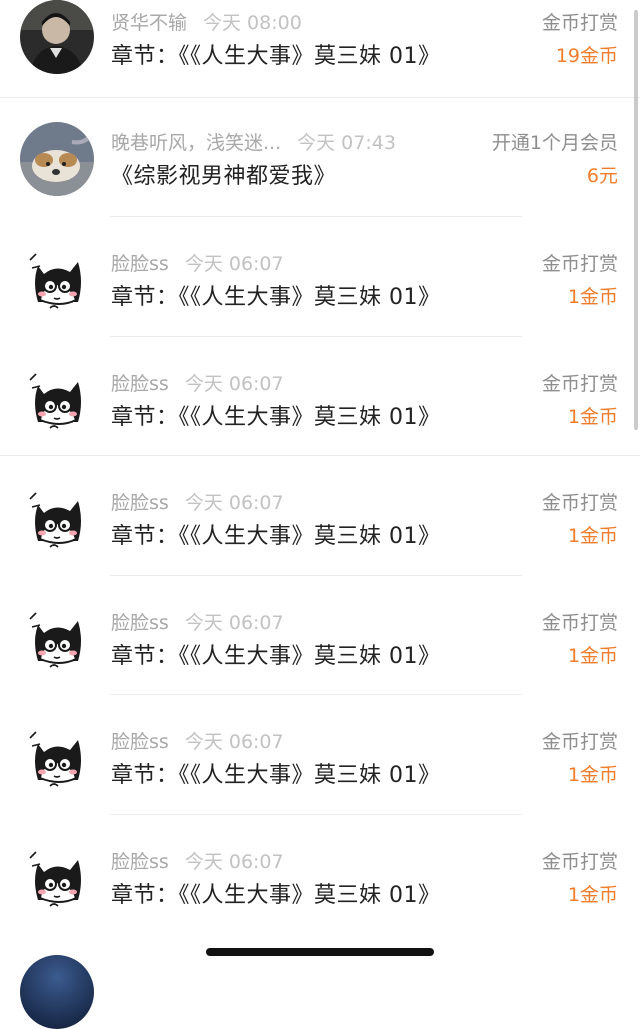  I want to click on home-indicator, so click(320, 952).